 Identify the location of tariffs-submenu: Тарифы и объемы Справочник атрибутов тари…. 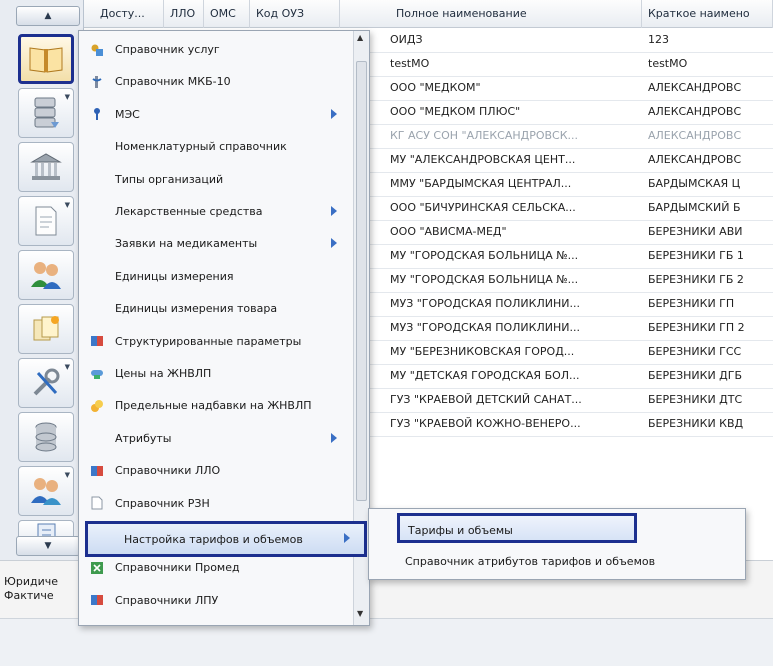
(557, 544).